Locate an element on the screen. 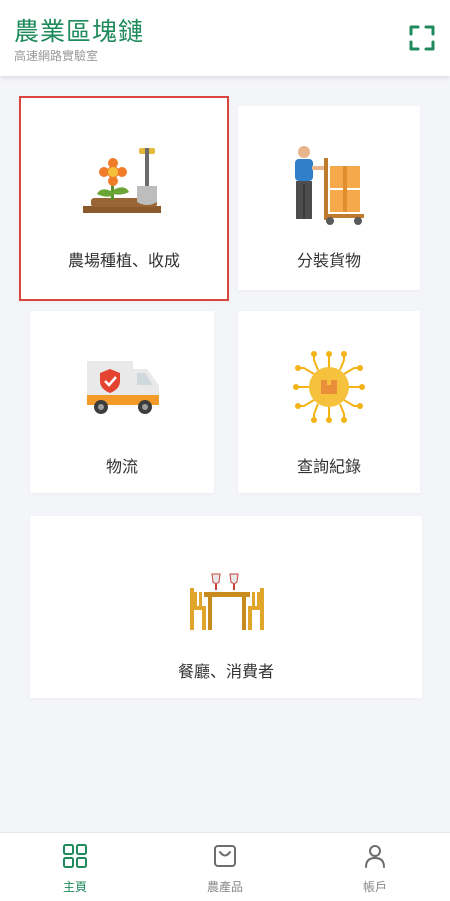  card-query-records: 查詢紀錄 is located at coordinates (329, 402).